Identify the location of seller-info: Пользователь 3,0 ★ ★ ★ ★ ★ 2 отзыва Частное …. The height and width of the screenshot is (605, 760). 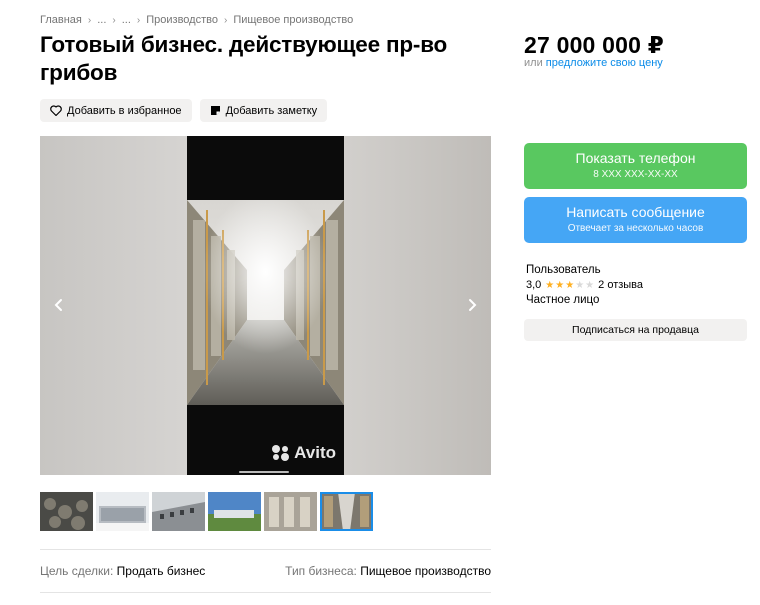
(584, 285).